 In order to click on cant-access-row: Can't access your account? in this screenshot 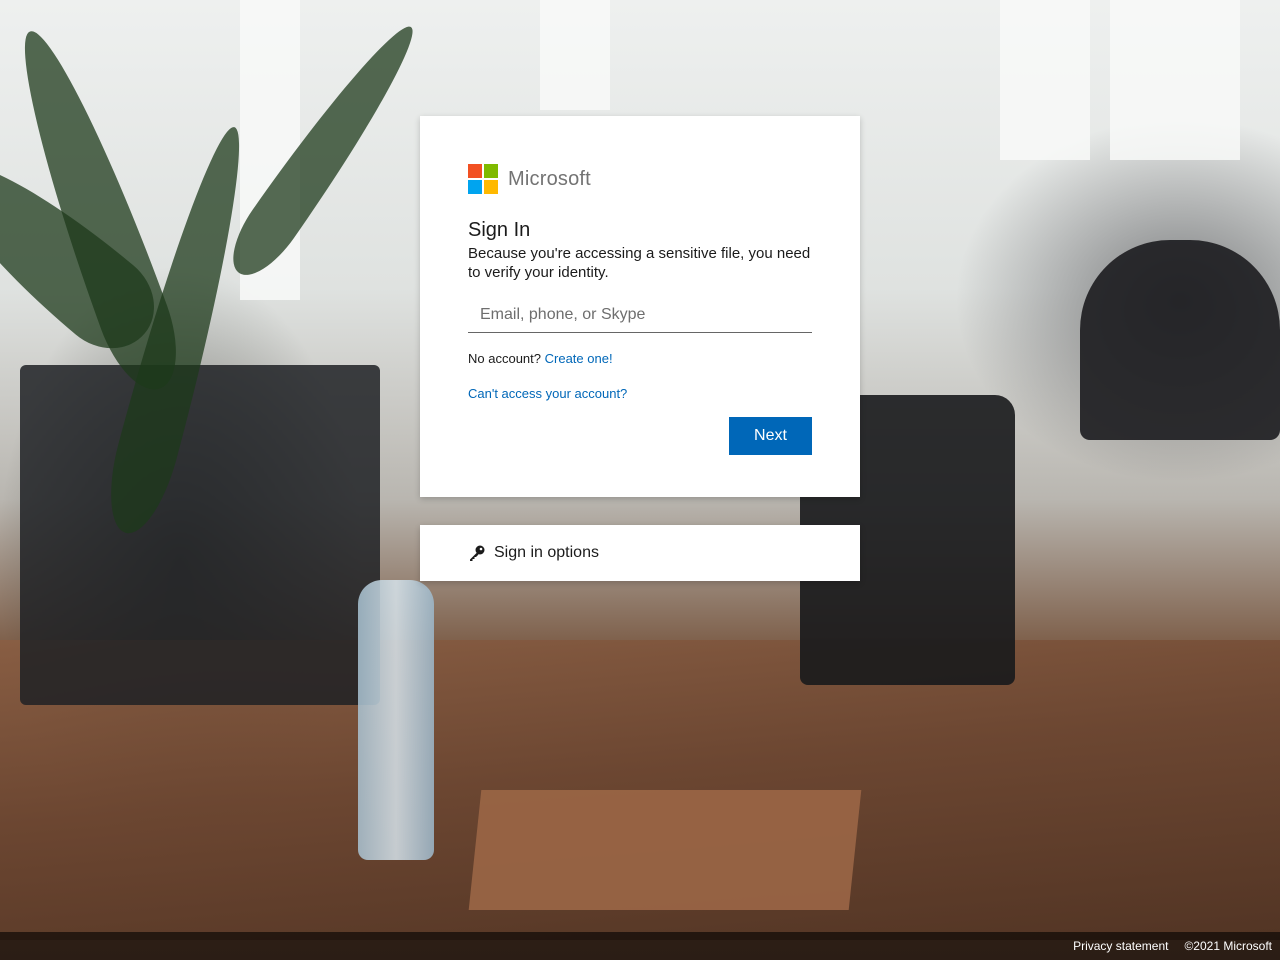, I will do `click(640, 393)`.